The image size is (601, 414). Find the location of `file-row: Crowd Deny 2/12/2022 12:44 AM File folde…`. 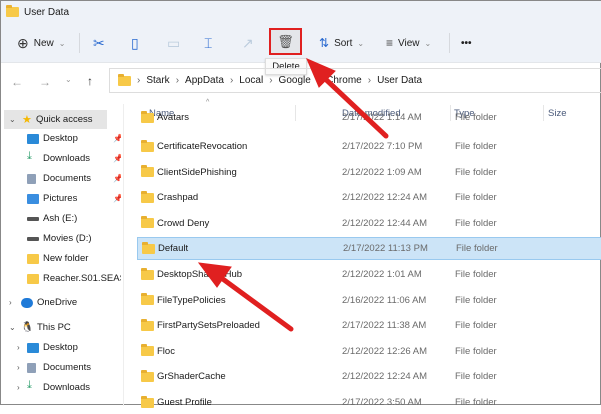

file-row: Crowd Deny 2/12/2022 12:44 AM File folde… is located at coordinates (369, 223).